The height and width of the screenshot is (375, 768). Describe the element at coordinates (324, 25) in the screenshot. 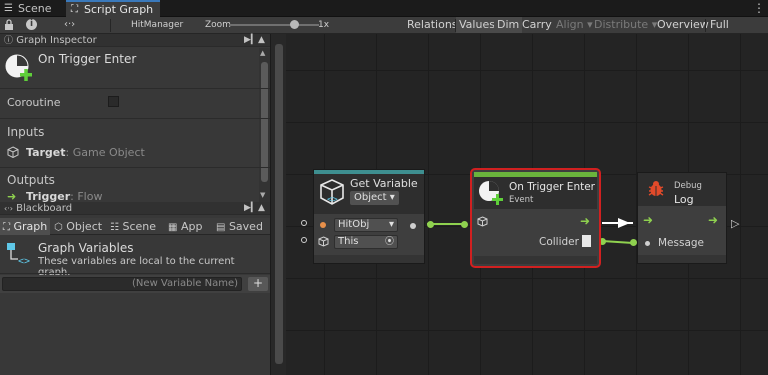

I see `zoom-value: 1x` at that location.